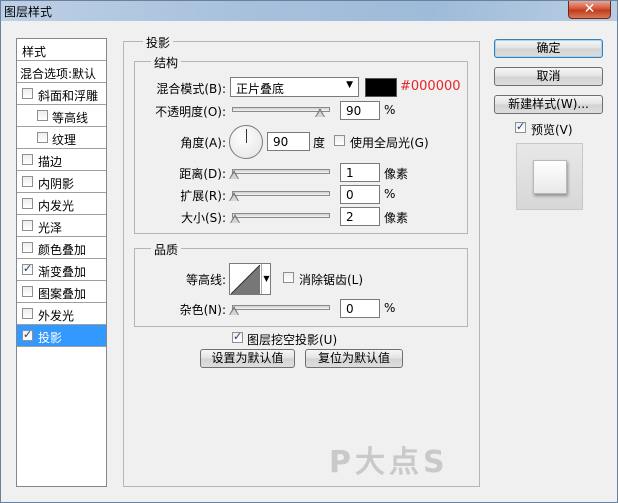 The height and width of the screenshot is (503, 618). What do you see at coordinates (390, 308) in the screenshot?
I see `noise-unit: %` at bounding box center [390, 308].